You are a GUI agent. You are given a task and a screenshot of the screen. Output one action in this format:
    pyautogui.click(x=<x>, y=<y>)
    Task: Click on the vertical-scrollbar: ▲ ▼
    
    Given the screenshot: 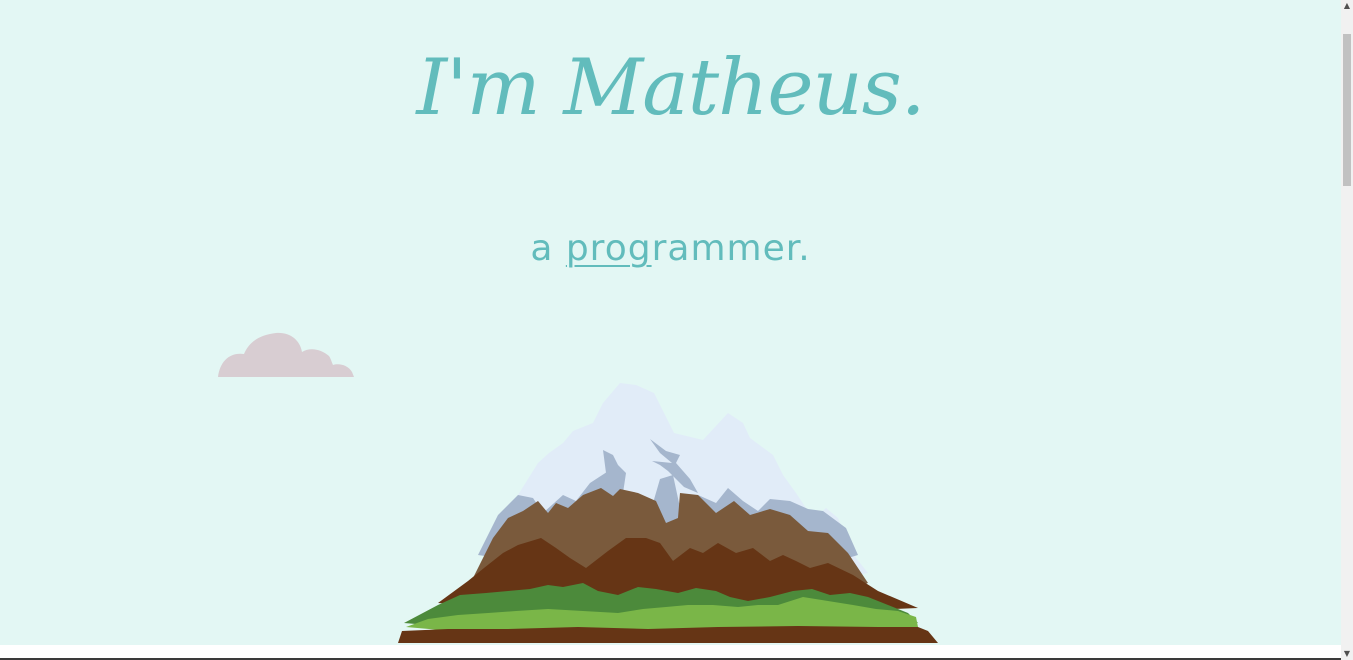 What is the action you would take?
    pyautogui.click(x=1347, y=330)
    